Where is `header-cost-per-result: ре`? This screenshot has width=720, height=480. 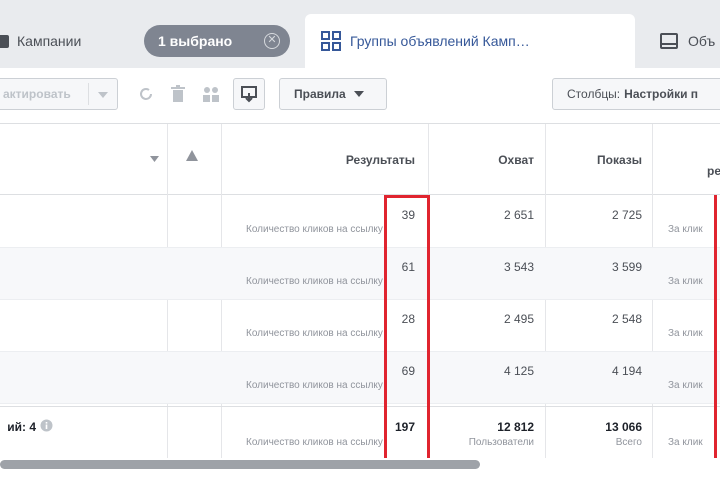 header-cost-per-result: ре is located at coordinates (713, 171).